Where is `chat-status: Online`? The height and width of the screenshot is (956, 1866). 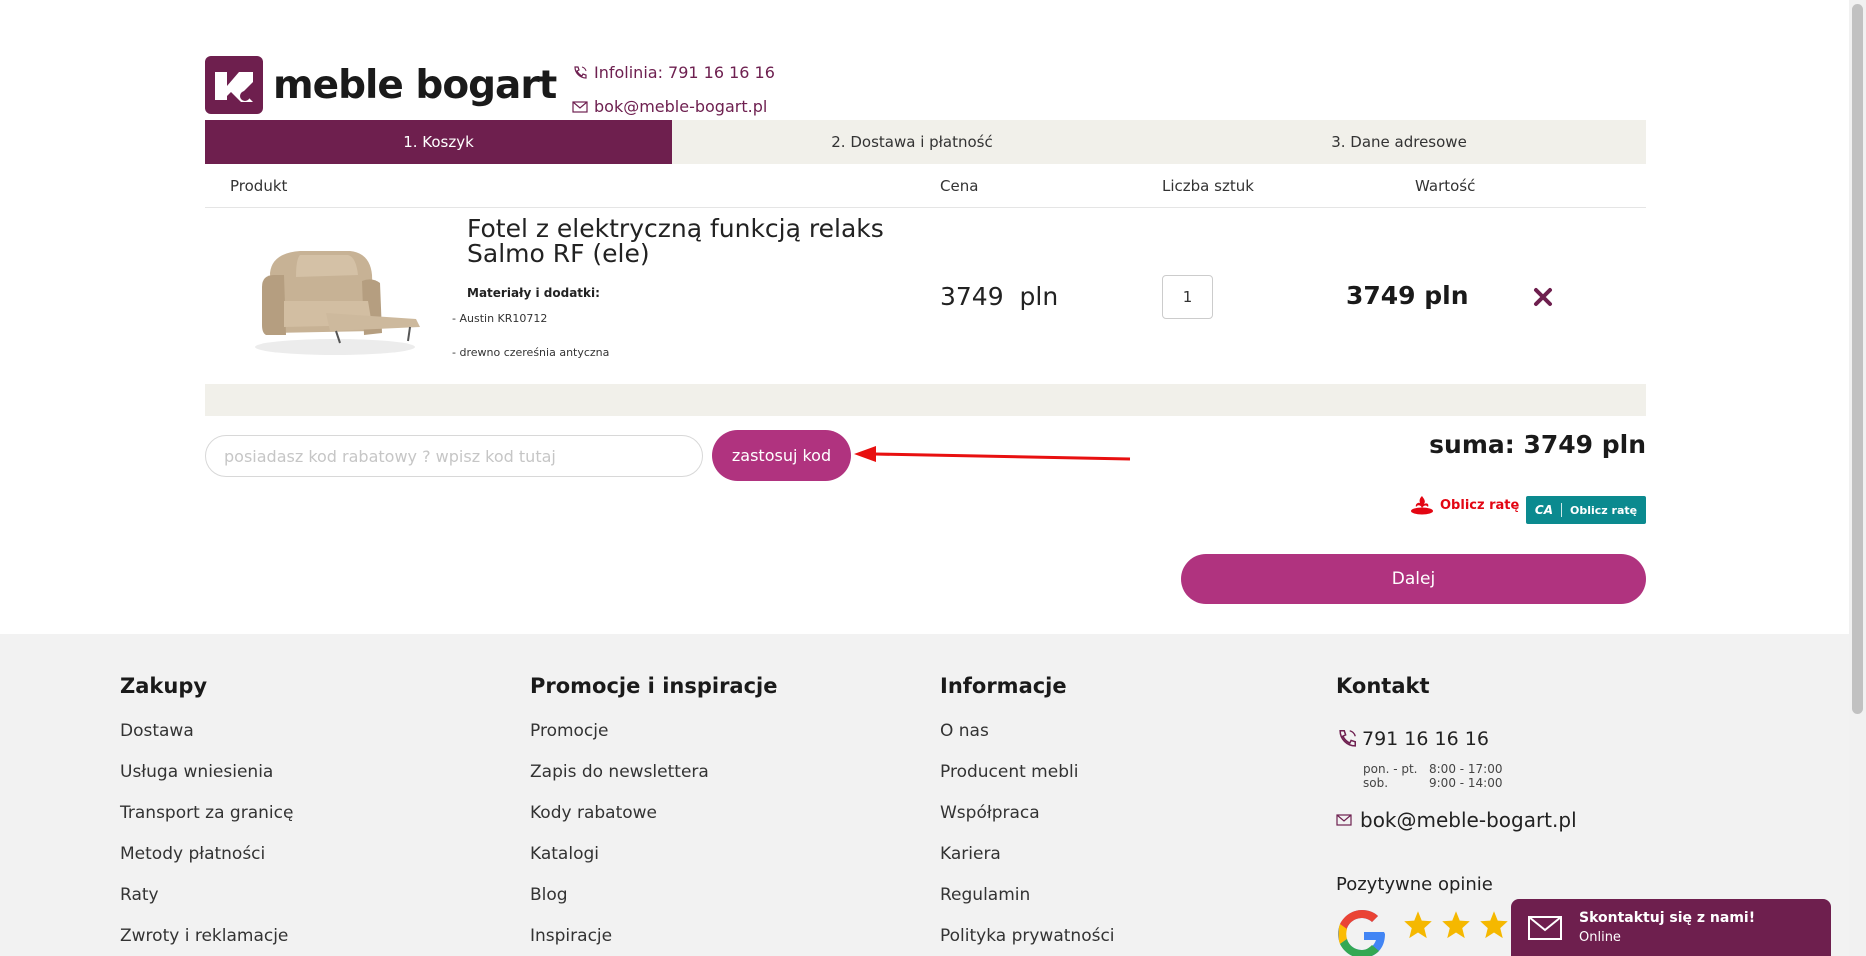 chat-status: Online is located at coordinates (1600, 937).